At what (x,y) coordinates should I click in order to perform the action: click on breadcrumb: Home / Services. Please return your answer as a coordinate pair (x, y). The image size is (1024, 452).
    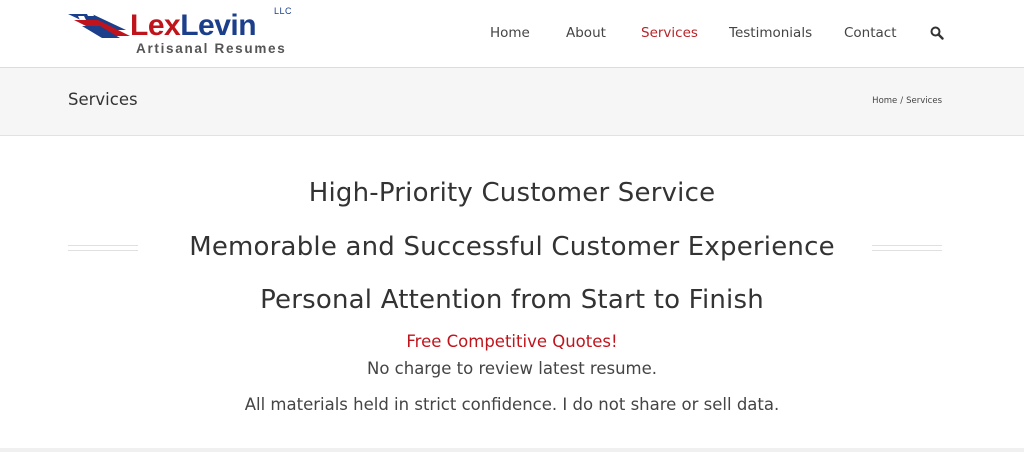
    Looking at the image, I should click on (907, 101).